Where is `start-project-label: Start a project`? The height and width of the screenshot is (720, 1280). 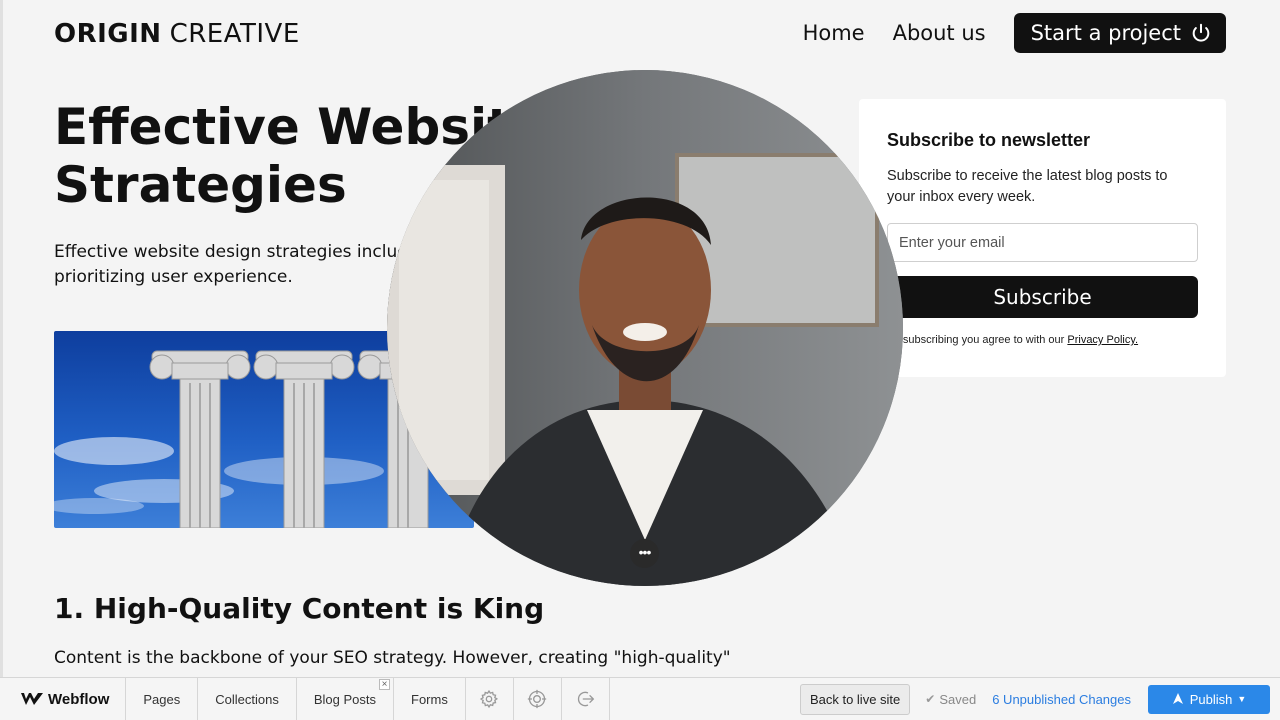 start-project-label: Start a project is located at coordinates (1105, 33).